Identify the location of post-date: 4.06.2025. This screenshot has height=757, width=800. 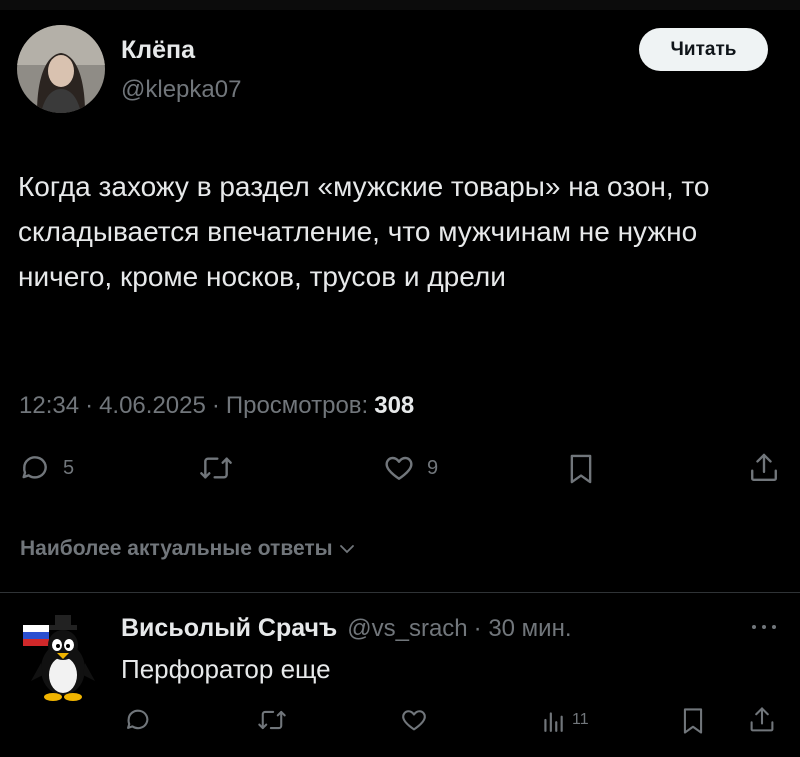
(152, 406).